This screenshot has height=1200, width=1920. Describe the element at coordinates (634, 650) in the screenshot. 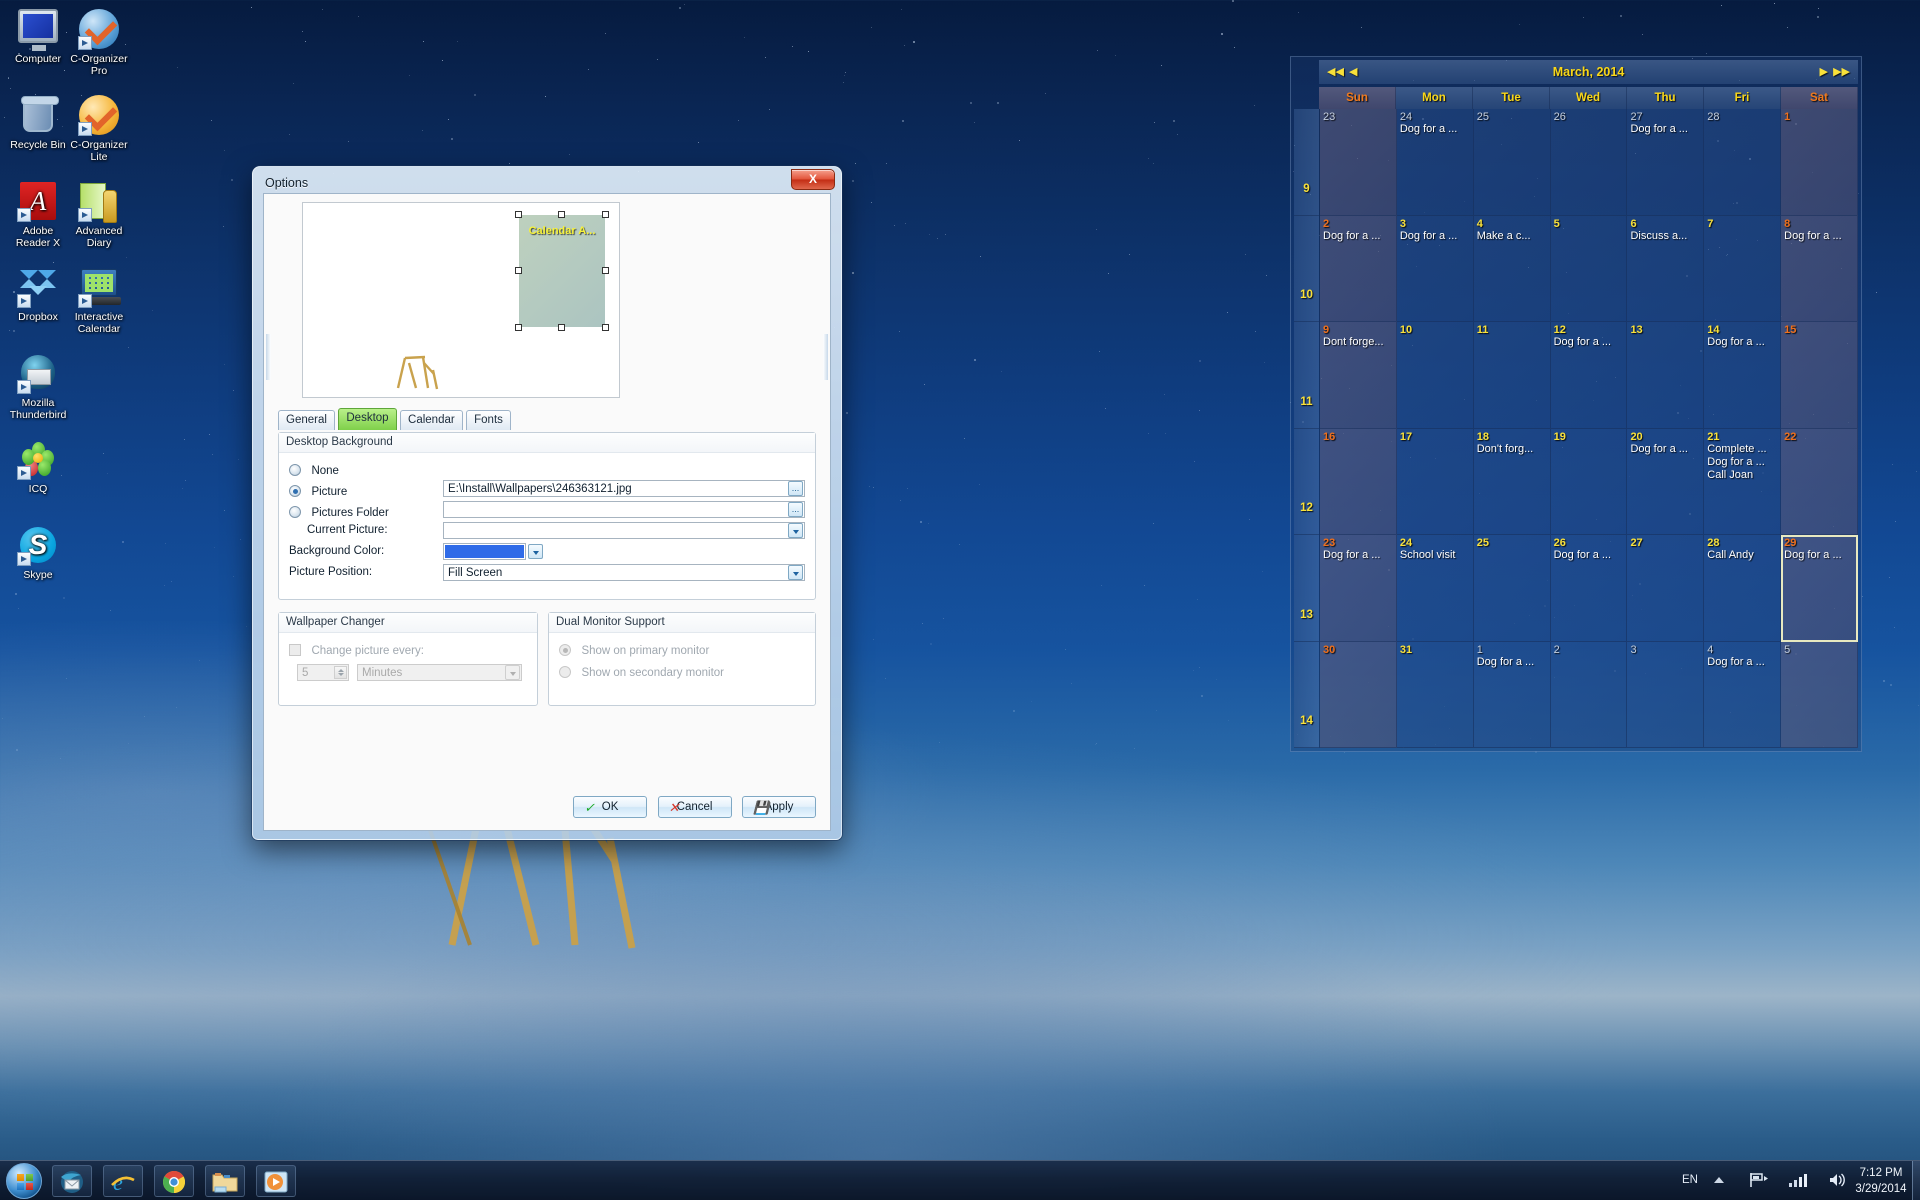

I see `radio-primary-monitor-row: Show on primary monitor` at that location.